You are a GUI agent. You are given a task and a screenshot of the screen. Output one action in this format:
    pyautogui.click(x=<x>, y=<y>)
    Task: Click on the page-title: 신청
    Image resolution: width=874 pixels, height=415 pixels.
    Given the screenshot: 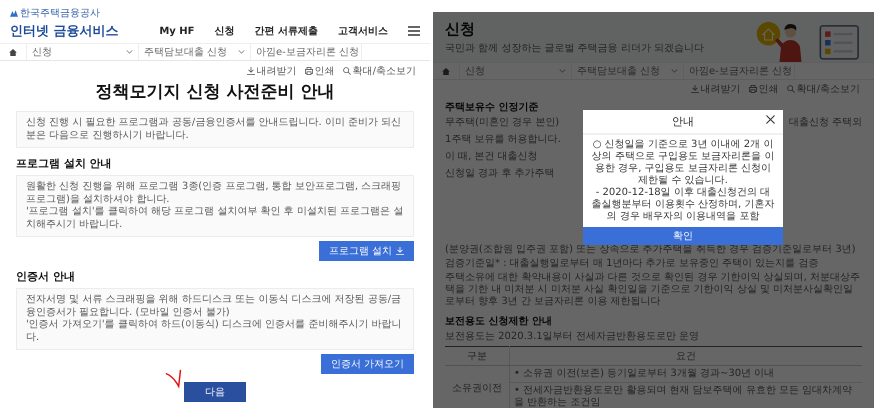 What is the action you would take?
    pyautogui.click(x=460, y=29)
    